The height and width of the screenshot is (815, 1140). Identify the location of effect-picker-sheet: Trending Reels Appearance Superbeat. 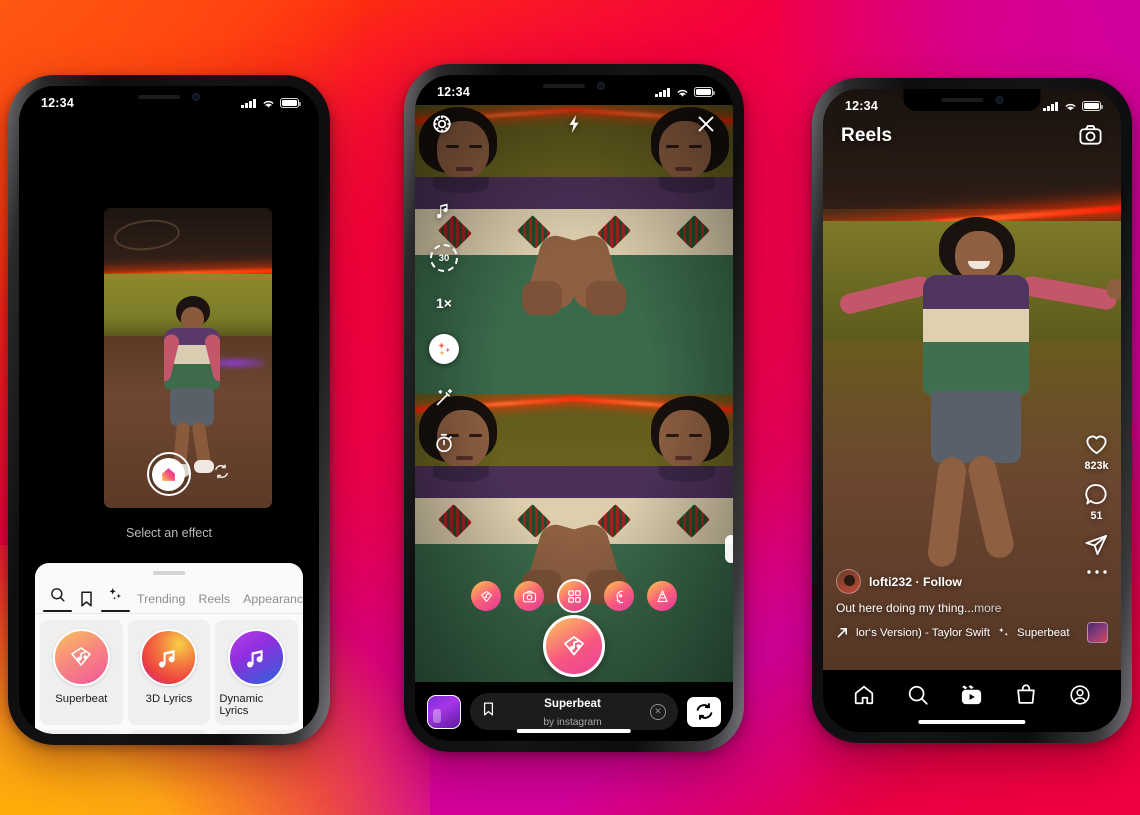
(169, 648).